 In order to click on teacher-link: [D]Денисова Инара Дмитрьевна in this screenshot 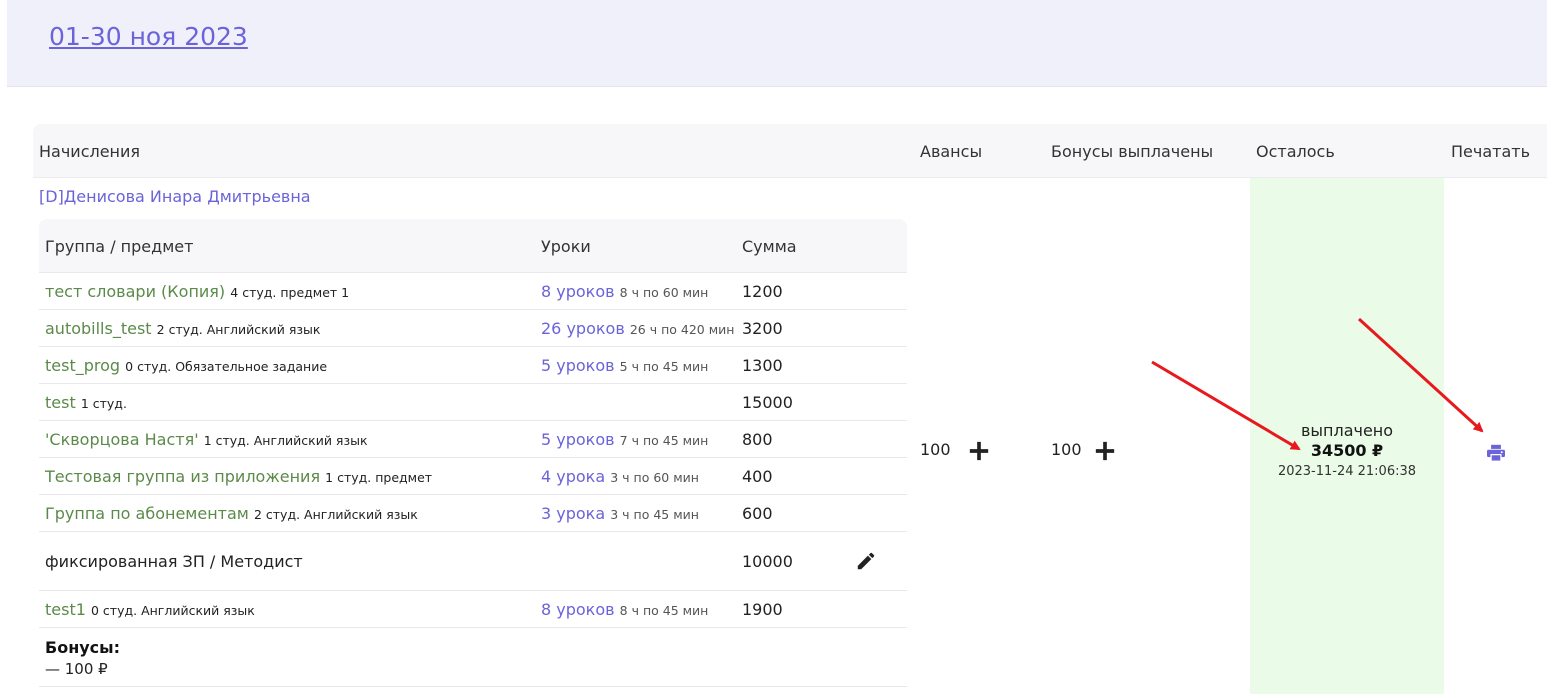, I will do `click(175, 196)`.